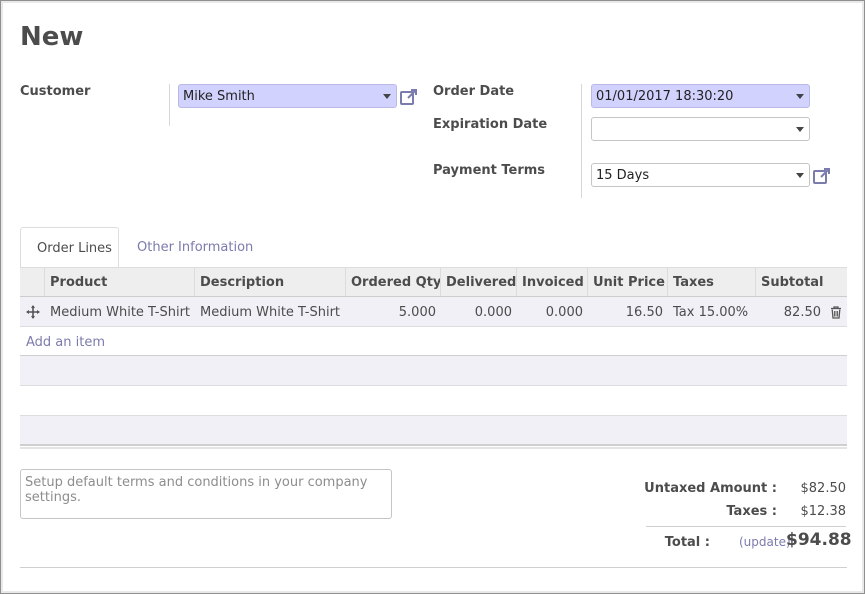 Image resolution: width=865 pixels, height=594 pixels. What do you see at coordinates (628, 311) in the screenshot?
I see `cell-unit-price: 16.50` at bounding box center [628, 311].